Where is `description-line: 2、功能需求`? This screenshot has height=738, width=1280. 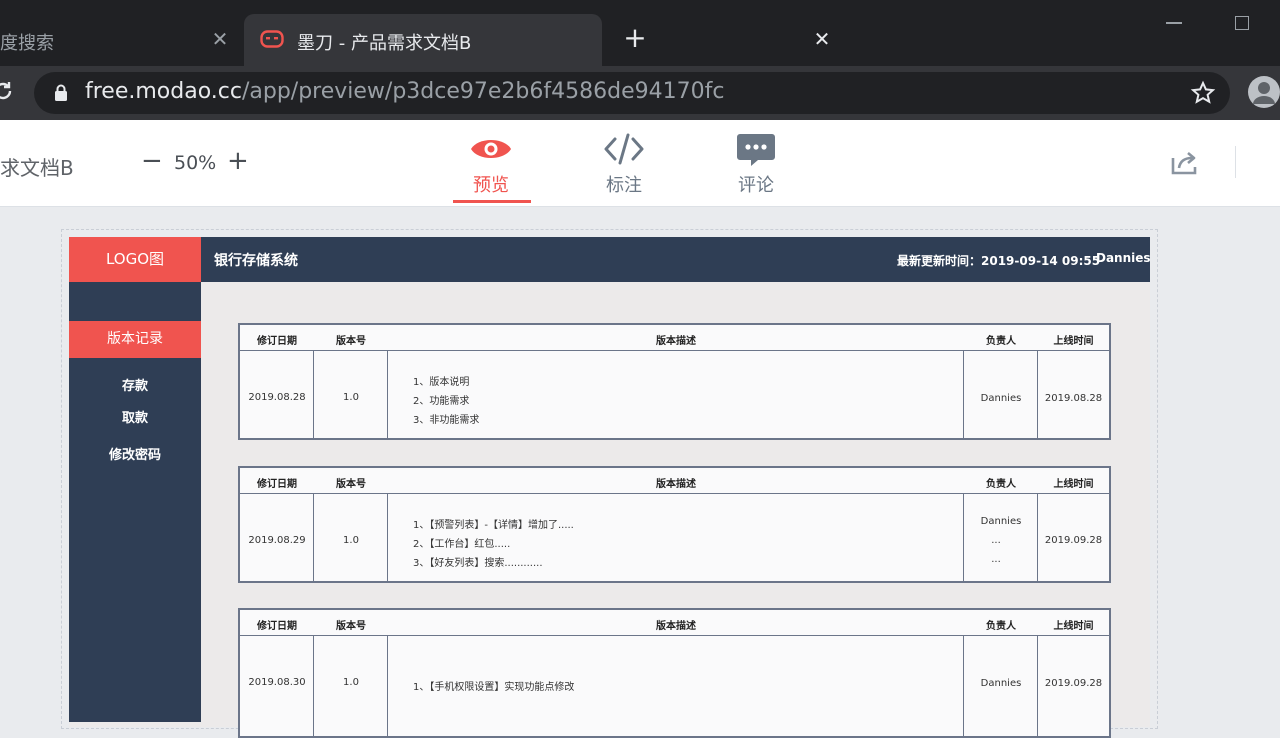
description-line: 2、功能需求 is located at coordinates (441, 401).